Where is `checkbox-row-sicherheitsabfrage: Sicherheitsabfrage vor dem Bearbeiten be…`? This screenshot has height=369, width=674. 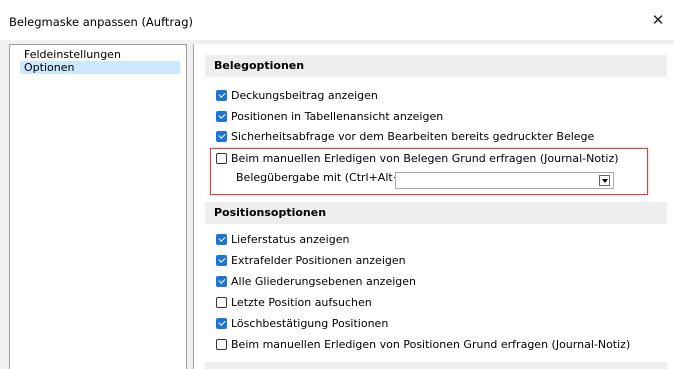 checkbox-row-sicherheitsabfrage: Sicherheitsabfrage vor dem Bearbeiten be… is located at coordinates (405, 136).